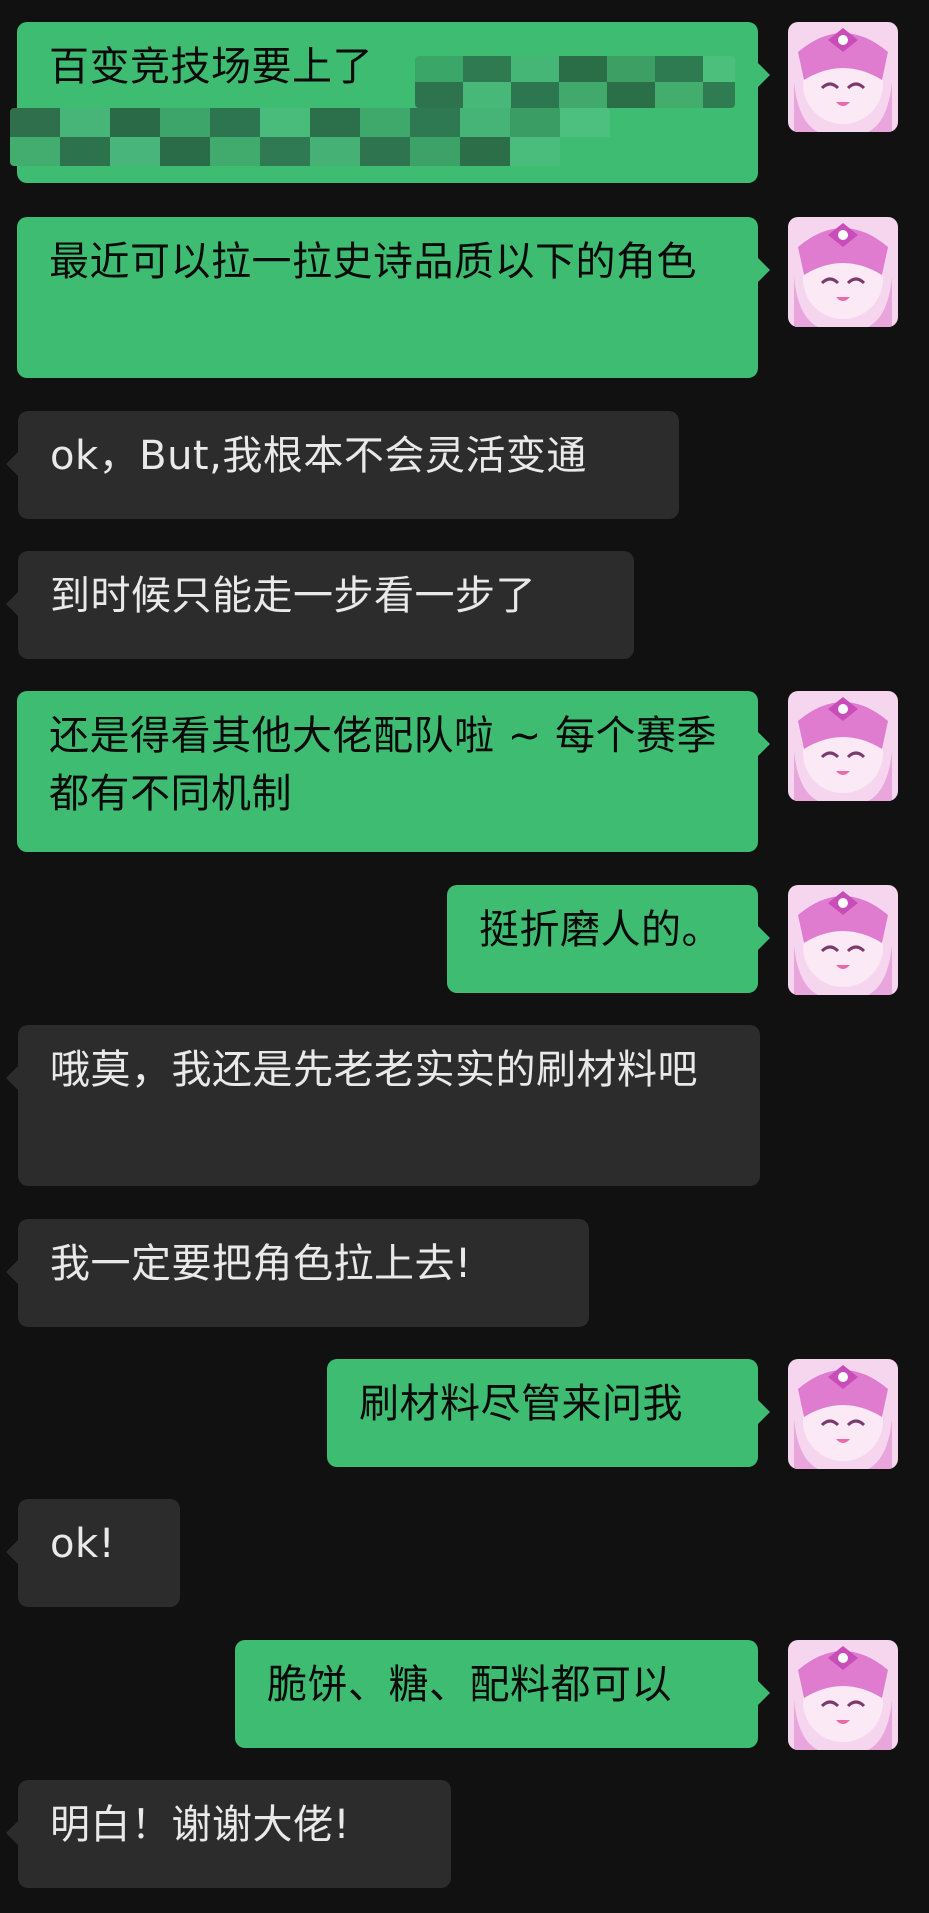  I want to click on message-text: 刷材料尽管来问我, so click(521, 1404).